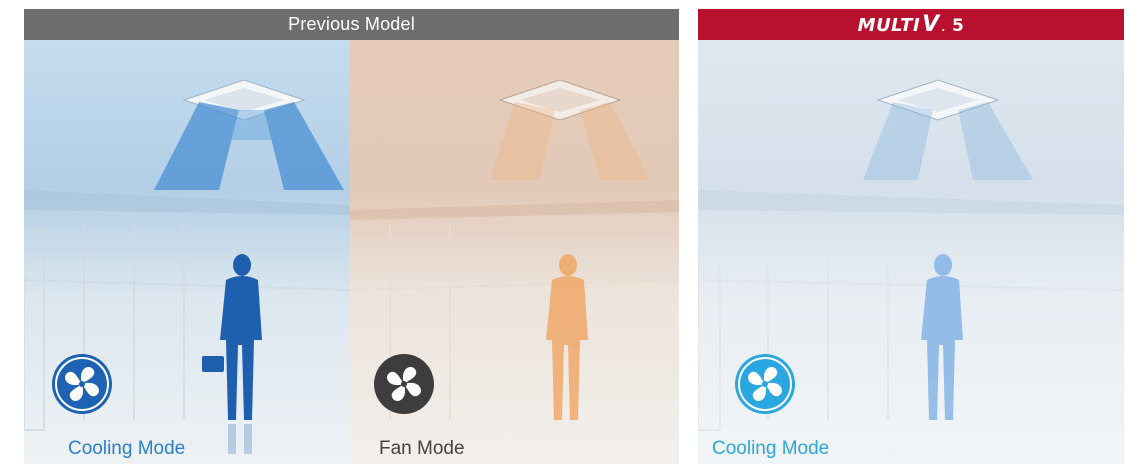  What do you see at coordinates (771, 448) in the screenshot?
I see `multi-v5-cooling-mode-label: Cooling Mode` at bounding box center [771, 448].